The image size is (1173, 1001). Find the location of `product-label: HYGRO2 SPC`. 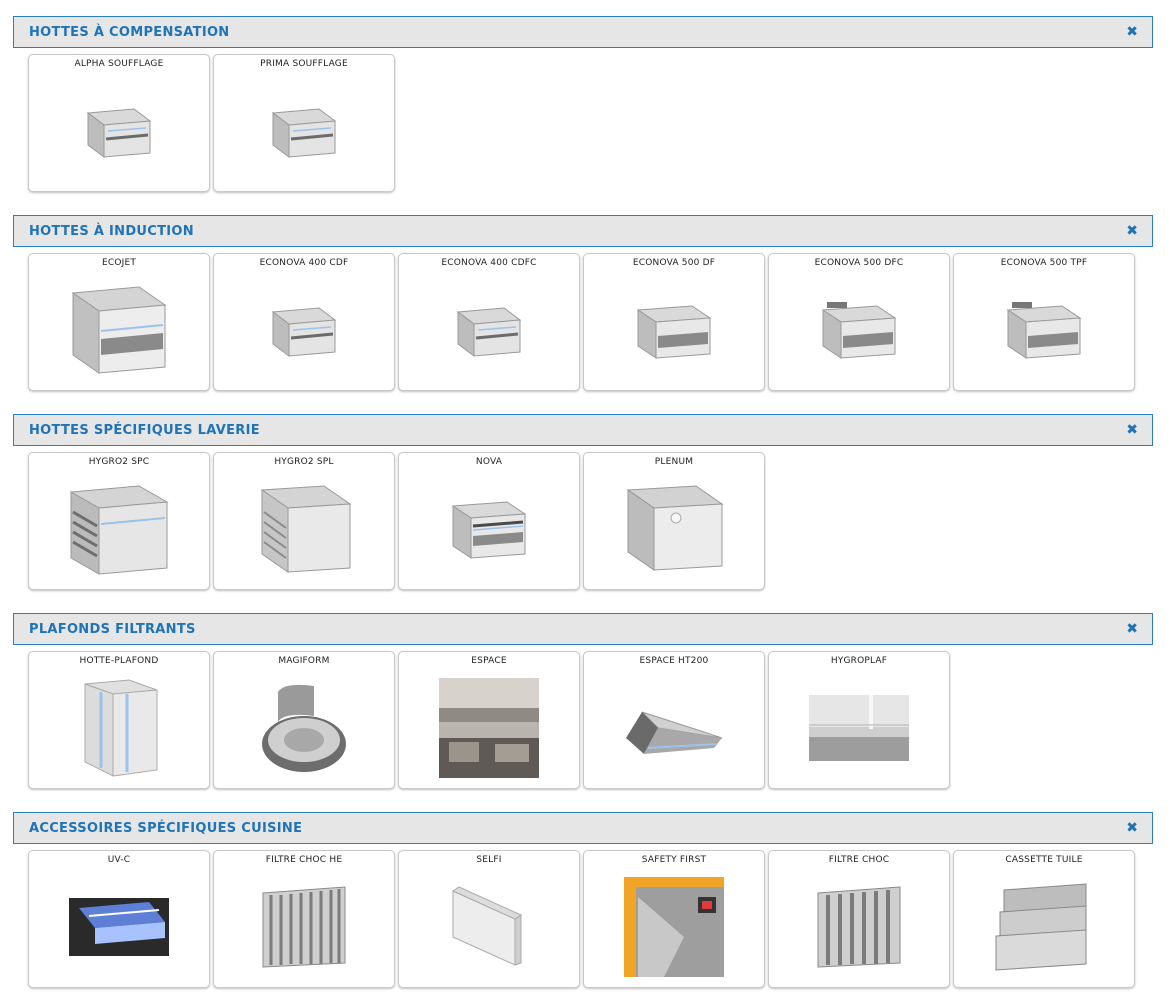

product-label: HYGRO2 SPC is located at coordinates (119, 462).